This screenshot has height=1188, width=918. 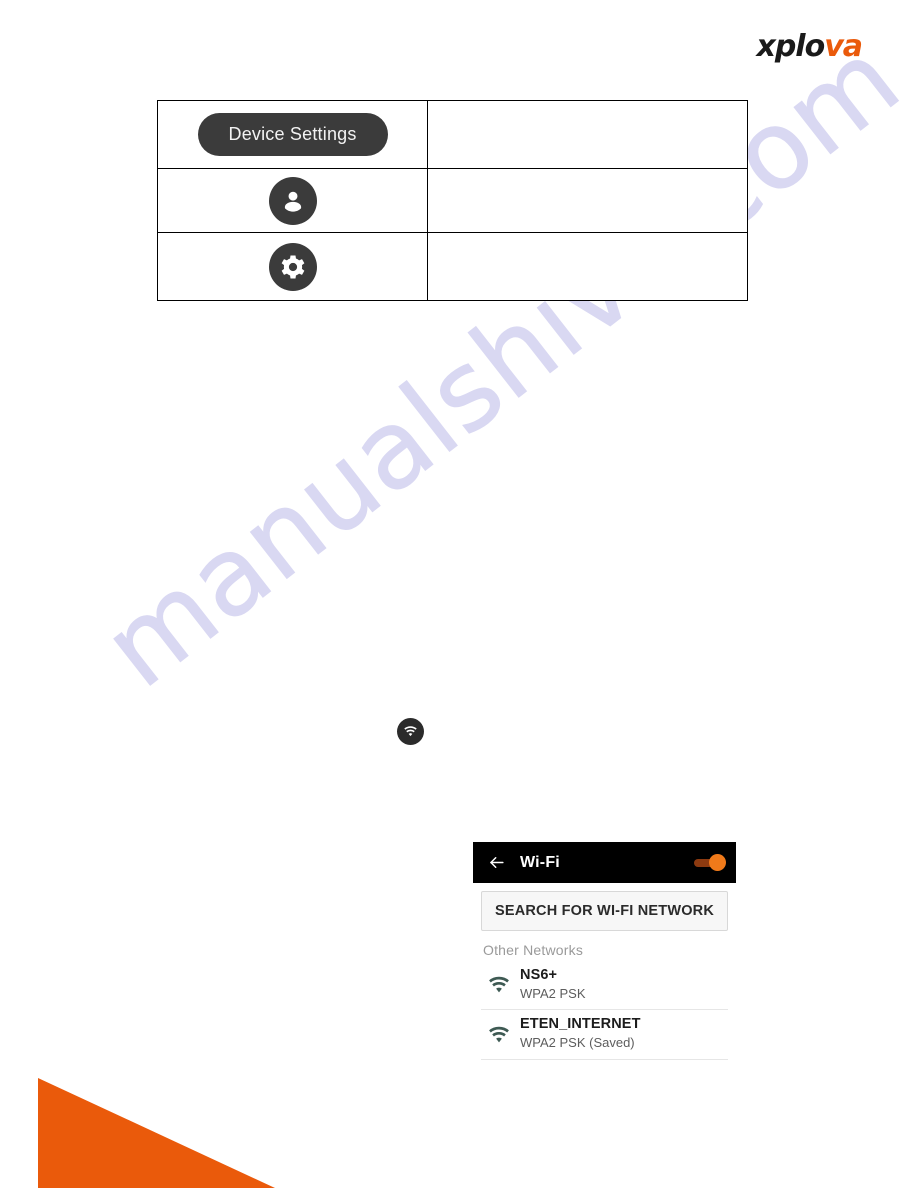 What do you see at coordinates (577, 1043) in the screenshot?
I see `network-security: WPA2 PSK (Saved)` at bounding box center [577, 1043].